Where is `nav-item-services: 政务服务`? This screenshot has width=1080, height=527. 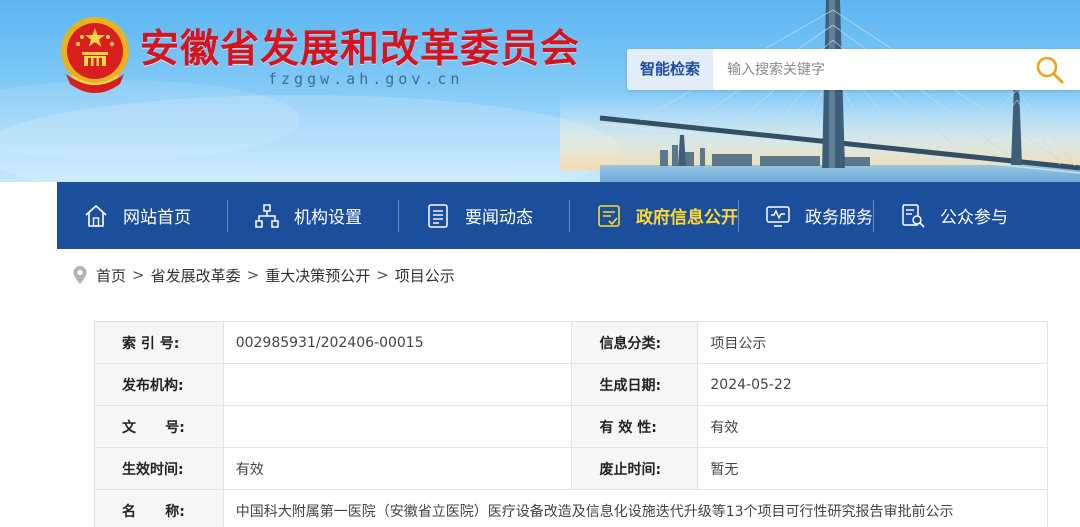
nav-item-services: 政务服务 is located at coordinates (806, 215).